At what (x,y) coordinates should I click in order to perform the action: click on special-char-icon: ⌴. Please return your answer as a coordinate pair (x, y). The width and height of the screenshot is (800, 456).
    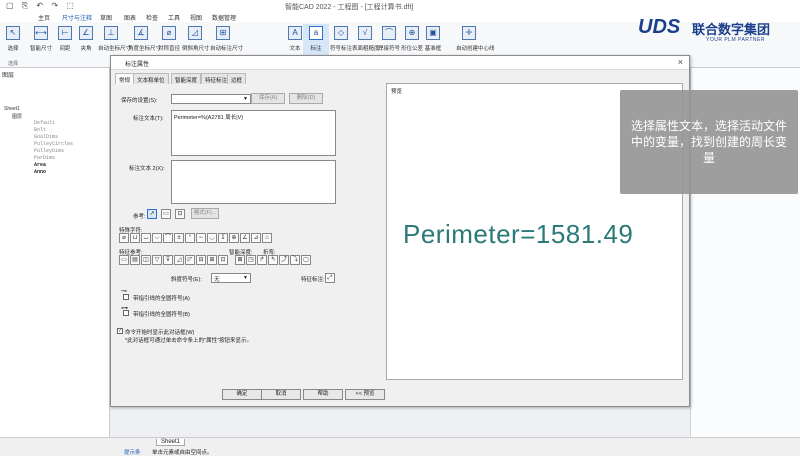
    Looking at the image, I should click on (146, 238).